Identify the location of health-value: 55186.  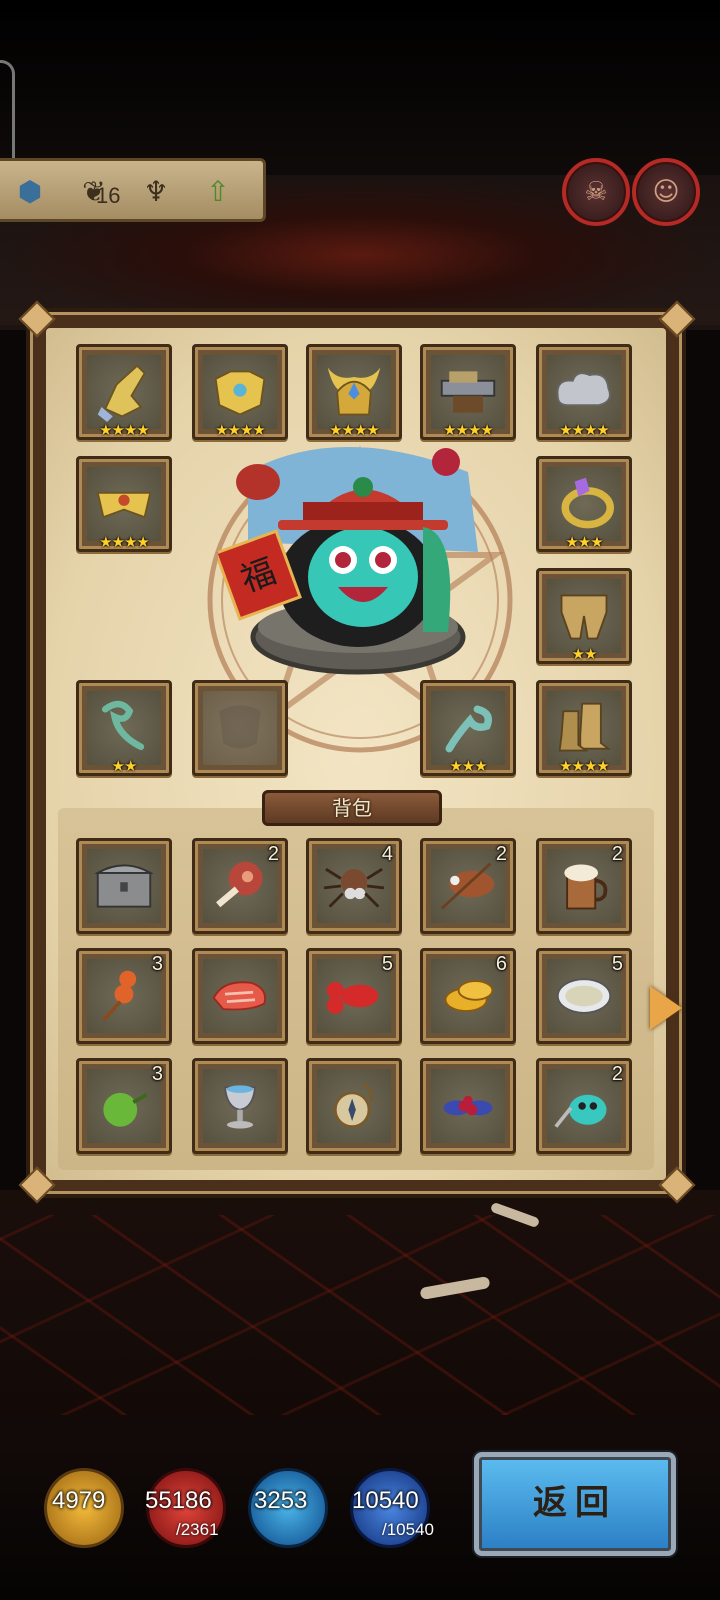
(178, 1500).